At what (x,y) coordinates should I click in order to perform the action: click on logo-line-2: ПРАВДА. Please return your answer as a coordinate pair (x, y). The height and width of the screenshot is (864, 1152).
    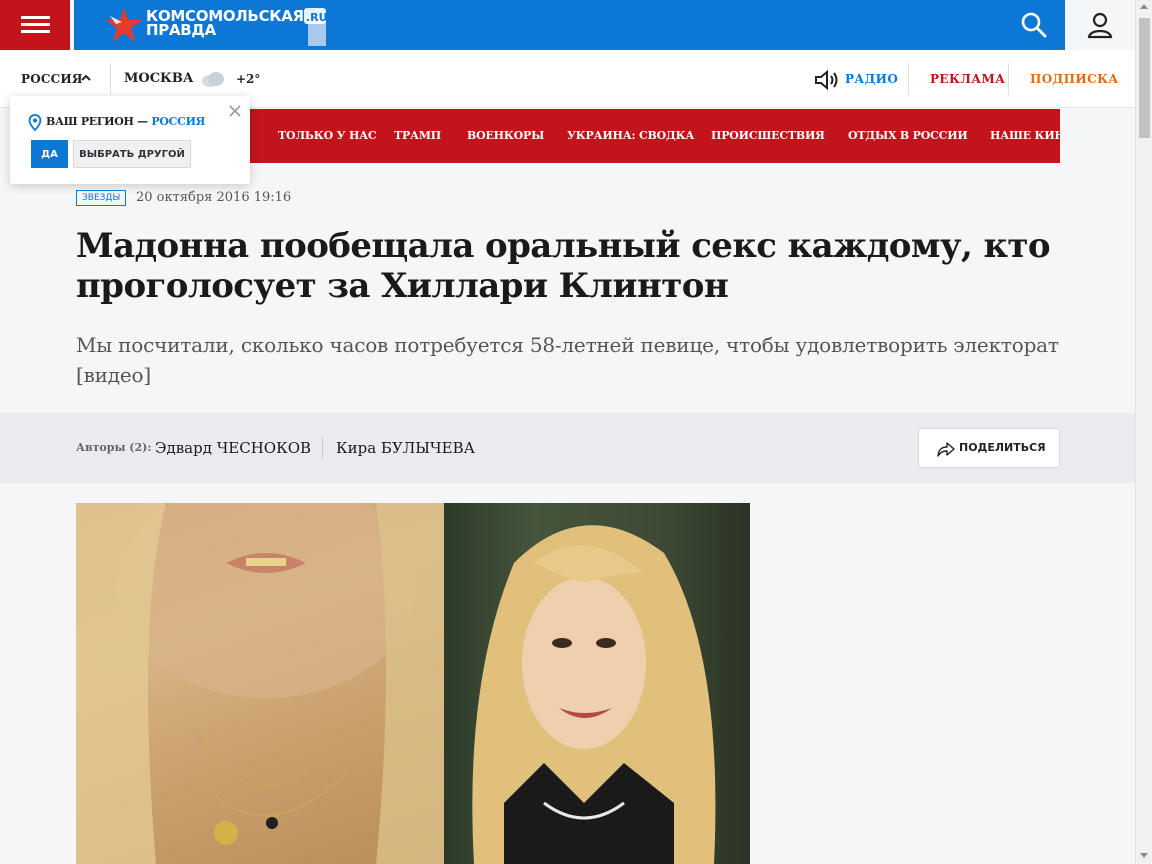
    Looking at the image, I should click on (181, 30).